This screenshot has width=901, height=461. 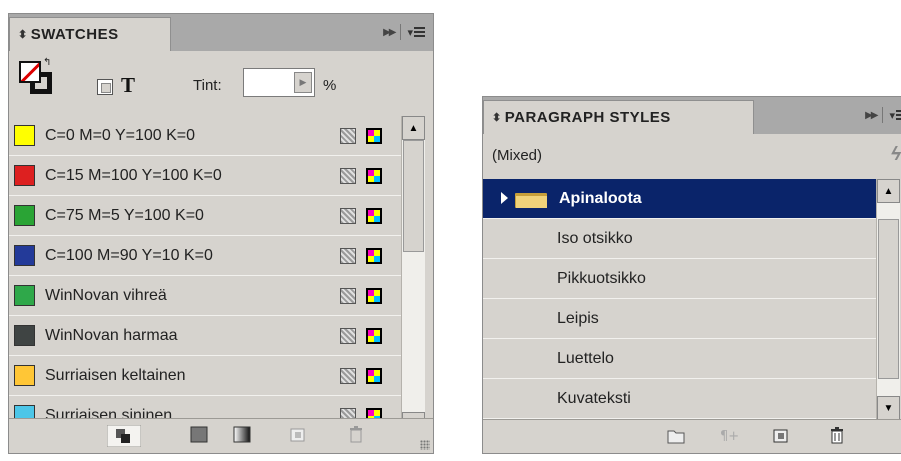 What do you see at coordinates (115, 375) in the screenshot?
I see `swatch-label: Surriaisen keltainen` at bounding box center [115, 375].